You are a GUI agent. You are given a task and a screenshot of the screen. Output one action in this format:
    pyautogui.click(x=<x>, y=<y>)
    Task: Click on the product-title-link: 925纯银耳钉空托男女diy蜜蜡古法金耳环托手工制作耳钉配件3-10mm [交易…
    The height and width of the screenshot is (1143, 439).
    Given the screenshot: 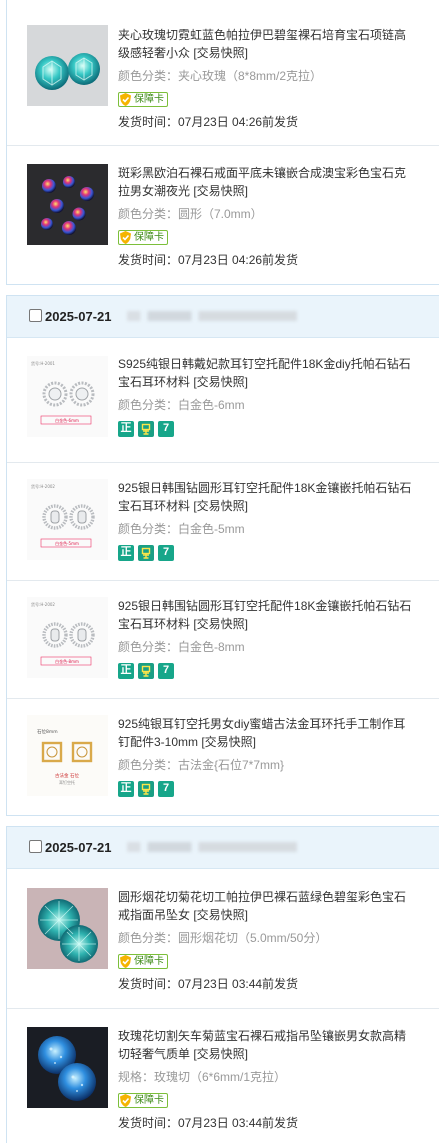 What is the action you would take?
    pyautogui.click(x=266, y=733)
    